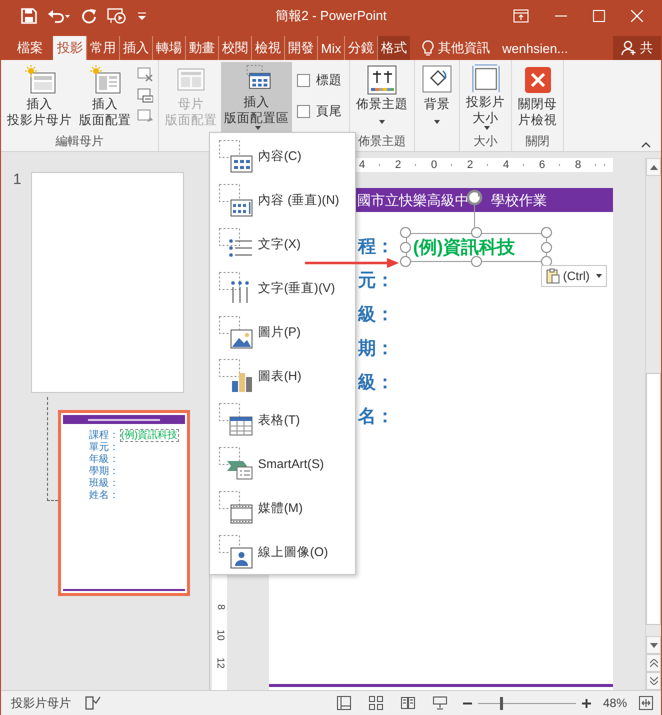  What do you see at coordinates (407, 703) in the screenshot?
I see `reading-view-icon` at bounding box center [407, 703].